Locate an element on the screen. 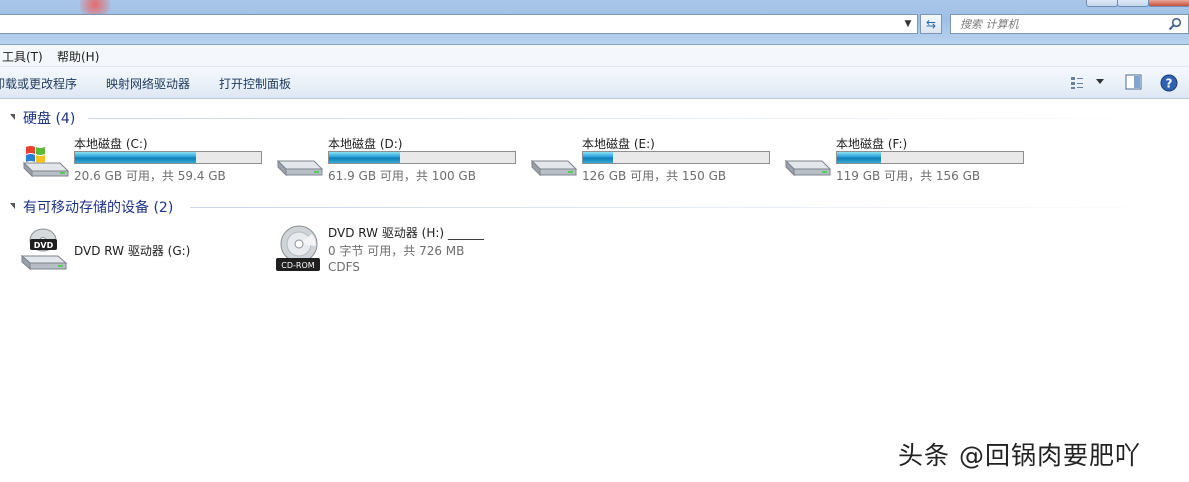 This screenshot has width=1189, height=482. drive-name: 本地磁盘 (F:) is located at coordinates (872, 144).